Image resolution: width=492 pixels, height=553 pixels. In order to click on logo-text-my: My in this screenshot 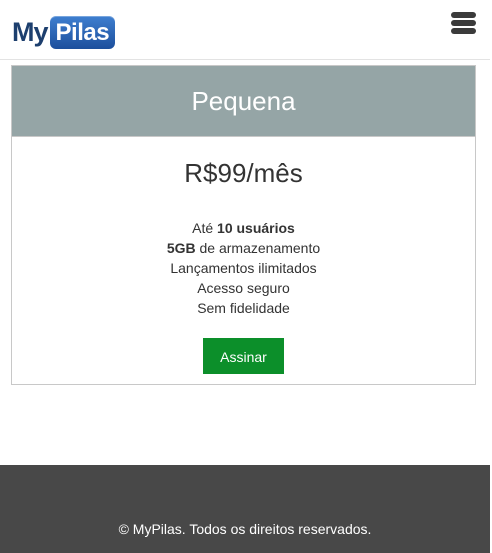, I will do `click(30, 32)`.